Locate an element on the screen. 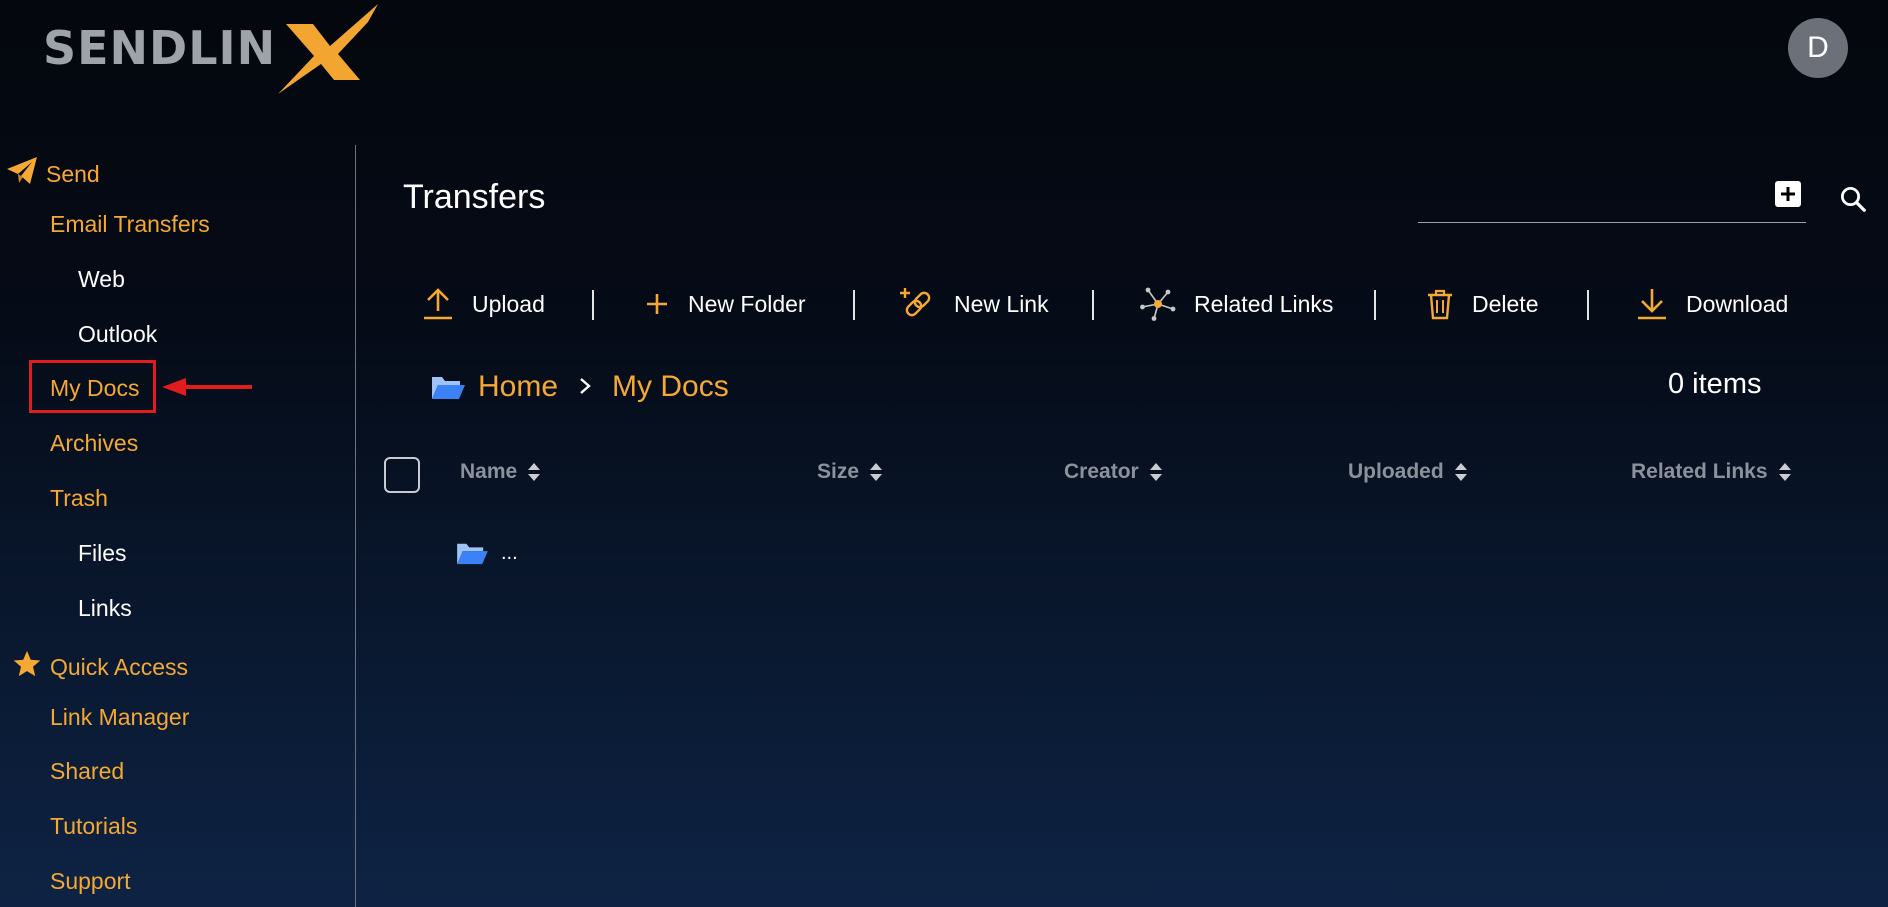 The image size is (1888, 907). sidebar-item-label: Archives is located at coordinates (94, 443).